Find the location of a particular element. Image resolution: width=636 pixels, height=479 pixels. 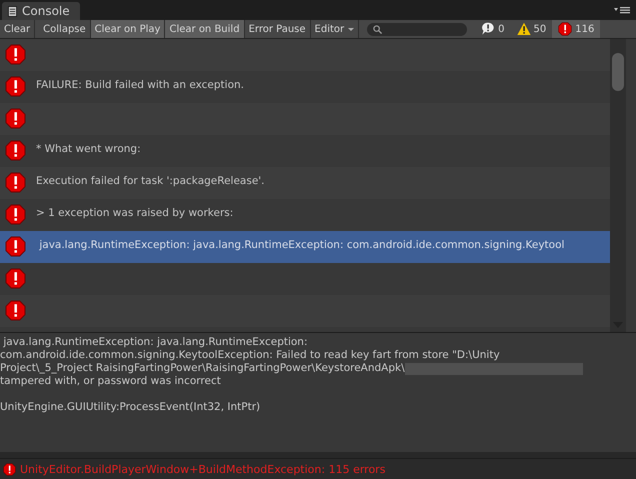

log-message: java.lang.RuntimeException: java.lang.RuntimeException: com.android.ide.common.signing.Keytool is located at coordinates (301, 245).